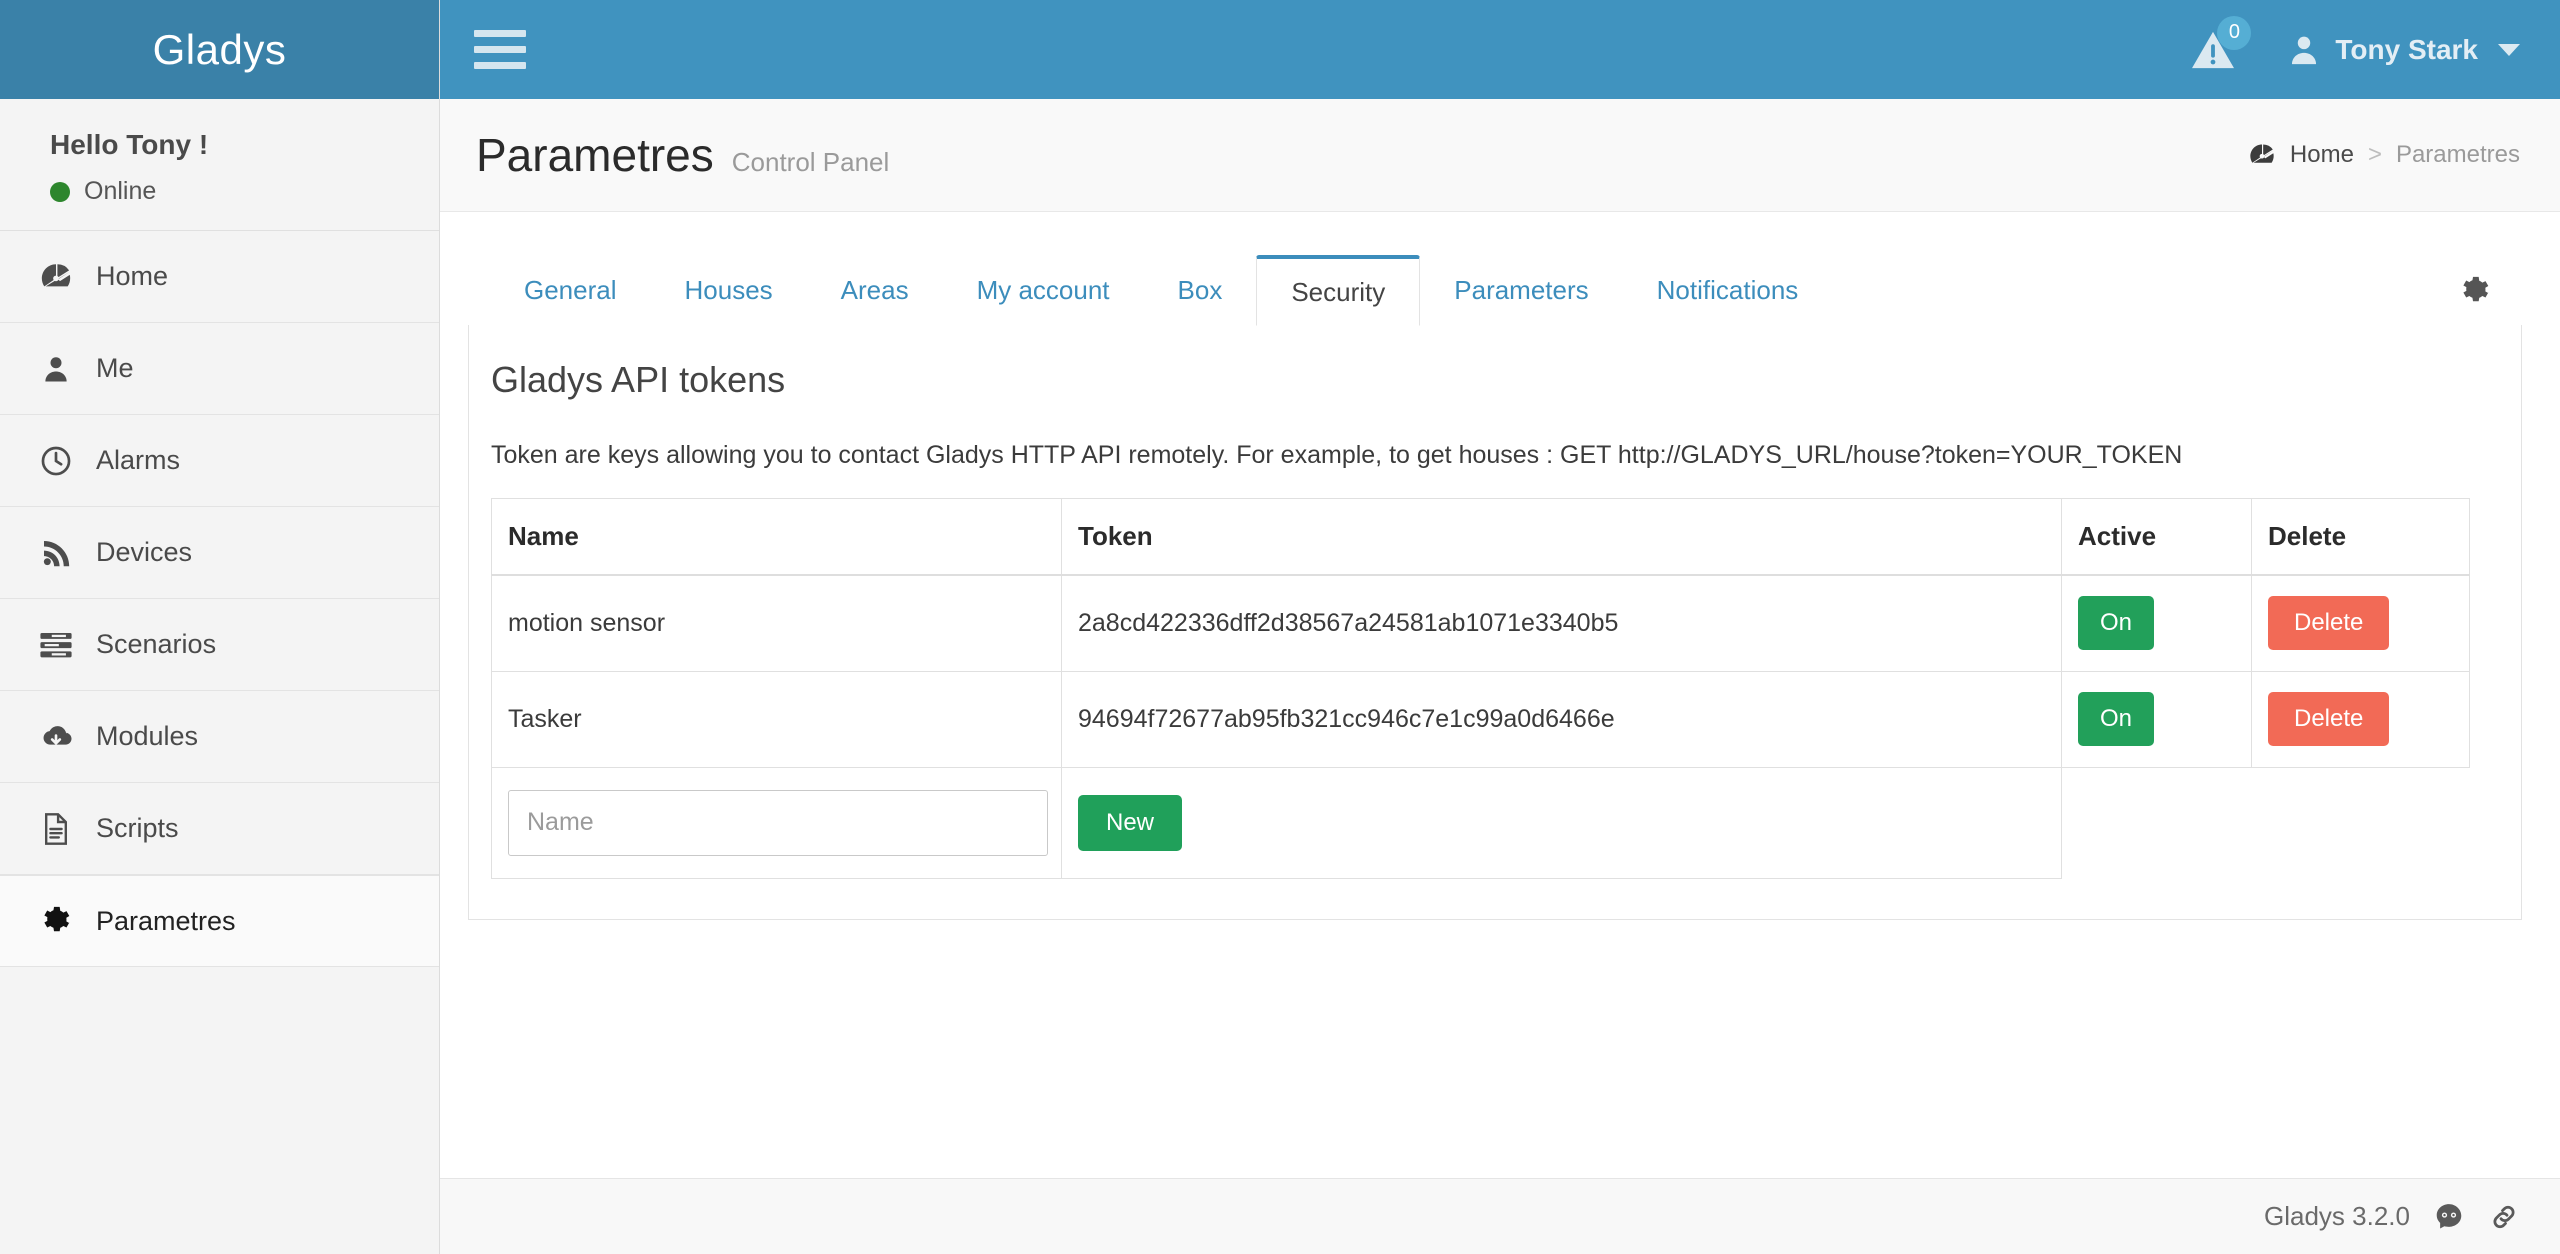 This screenshot has width=2560, height=1254. Describe the element at coordinates (776, 537) in the screenshot. I see `column-header-name: Name` at that location.